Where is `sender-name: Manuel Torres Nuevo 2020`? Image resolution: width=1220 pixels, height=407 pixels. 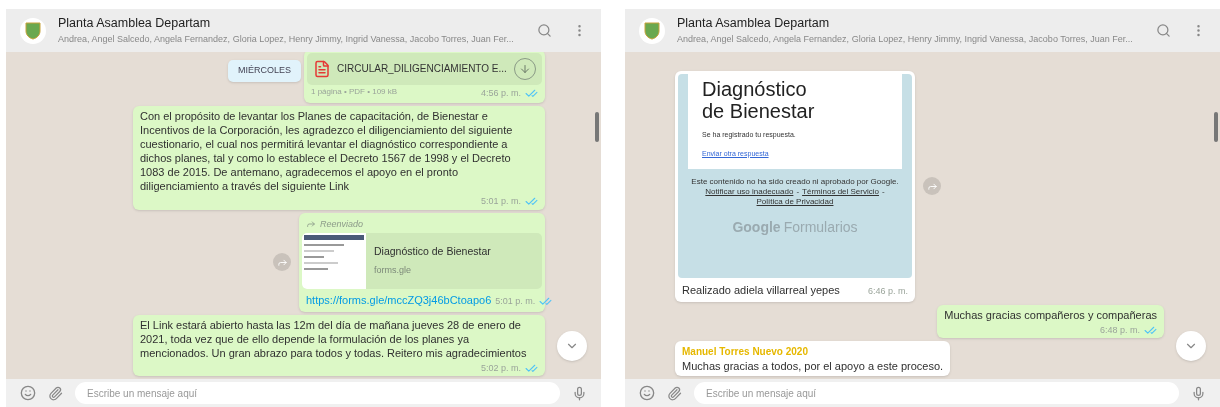
sender-name: Manuel Torres Nuevo 2020 is located at coordinates (745, 352).